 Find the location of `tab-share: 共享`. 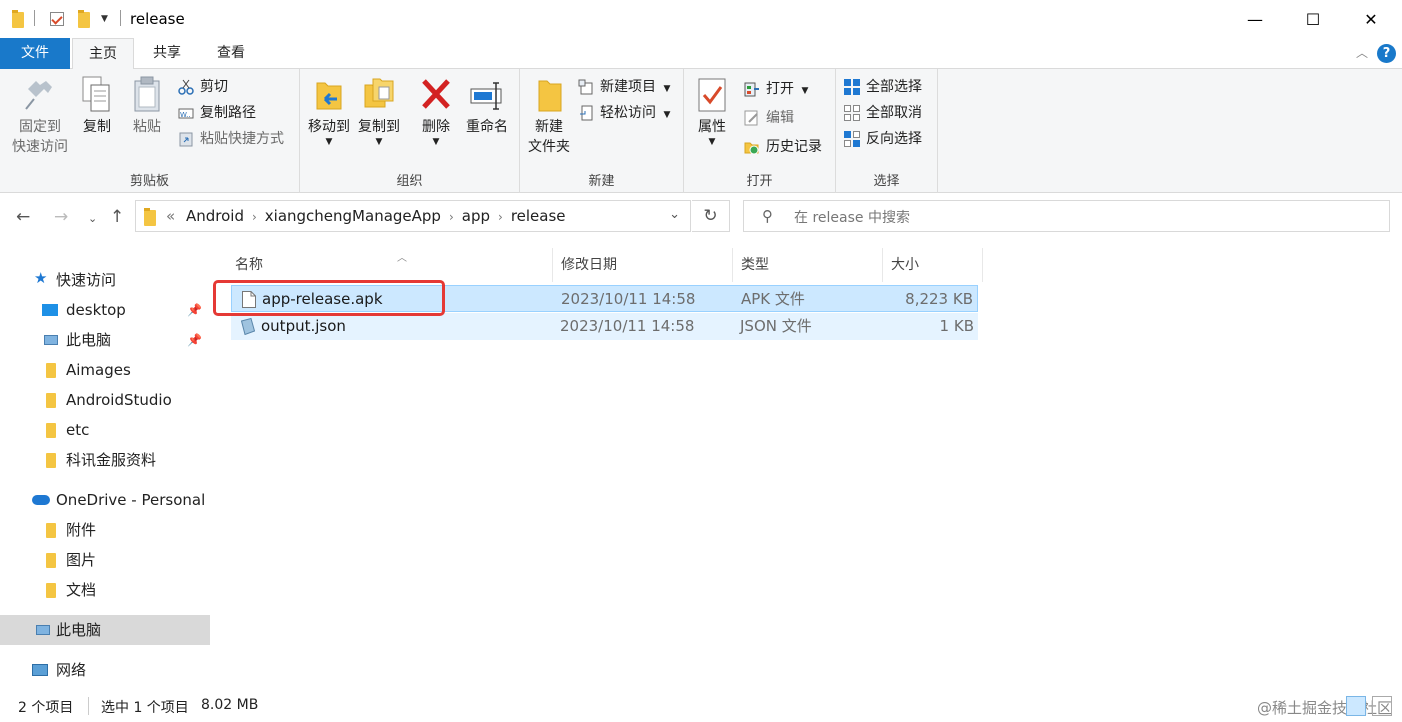

tab-share: 共享 is located at coordinates (167, 53).